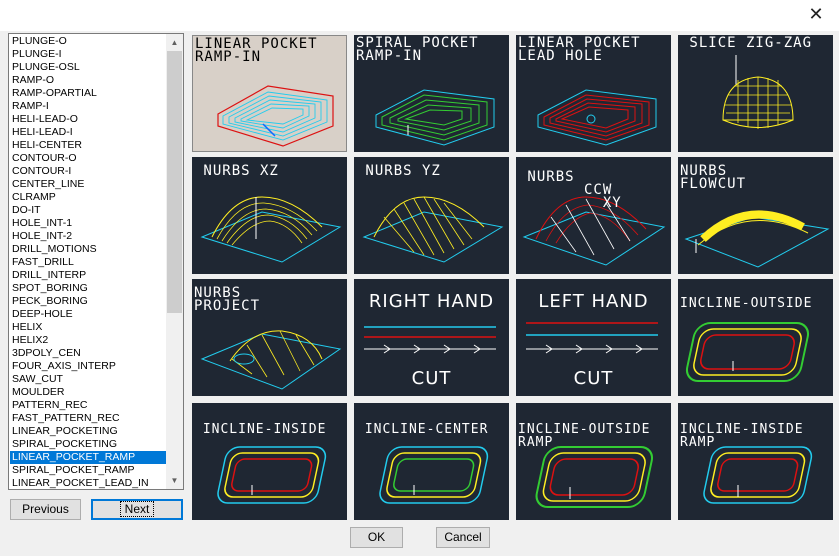 The image size is (839, 556). I want to click on list-item: DEEP-HOLE, so click(89, 314).